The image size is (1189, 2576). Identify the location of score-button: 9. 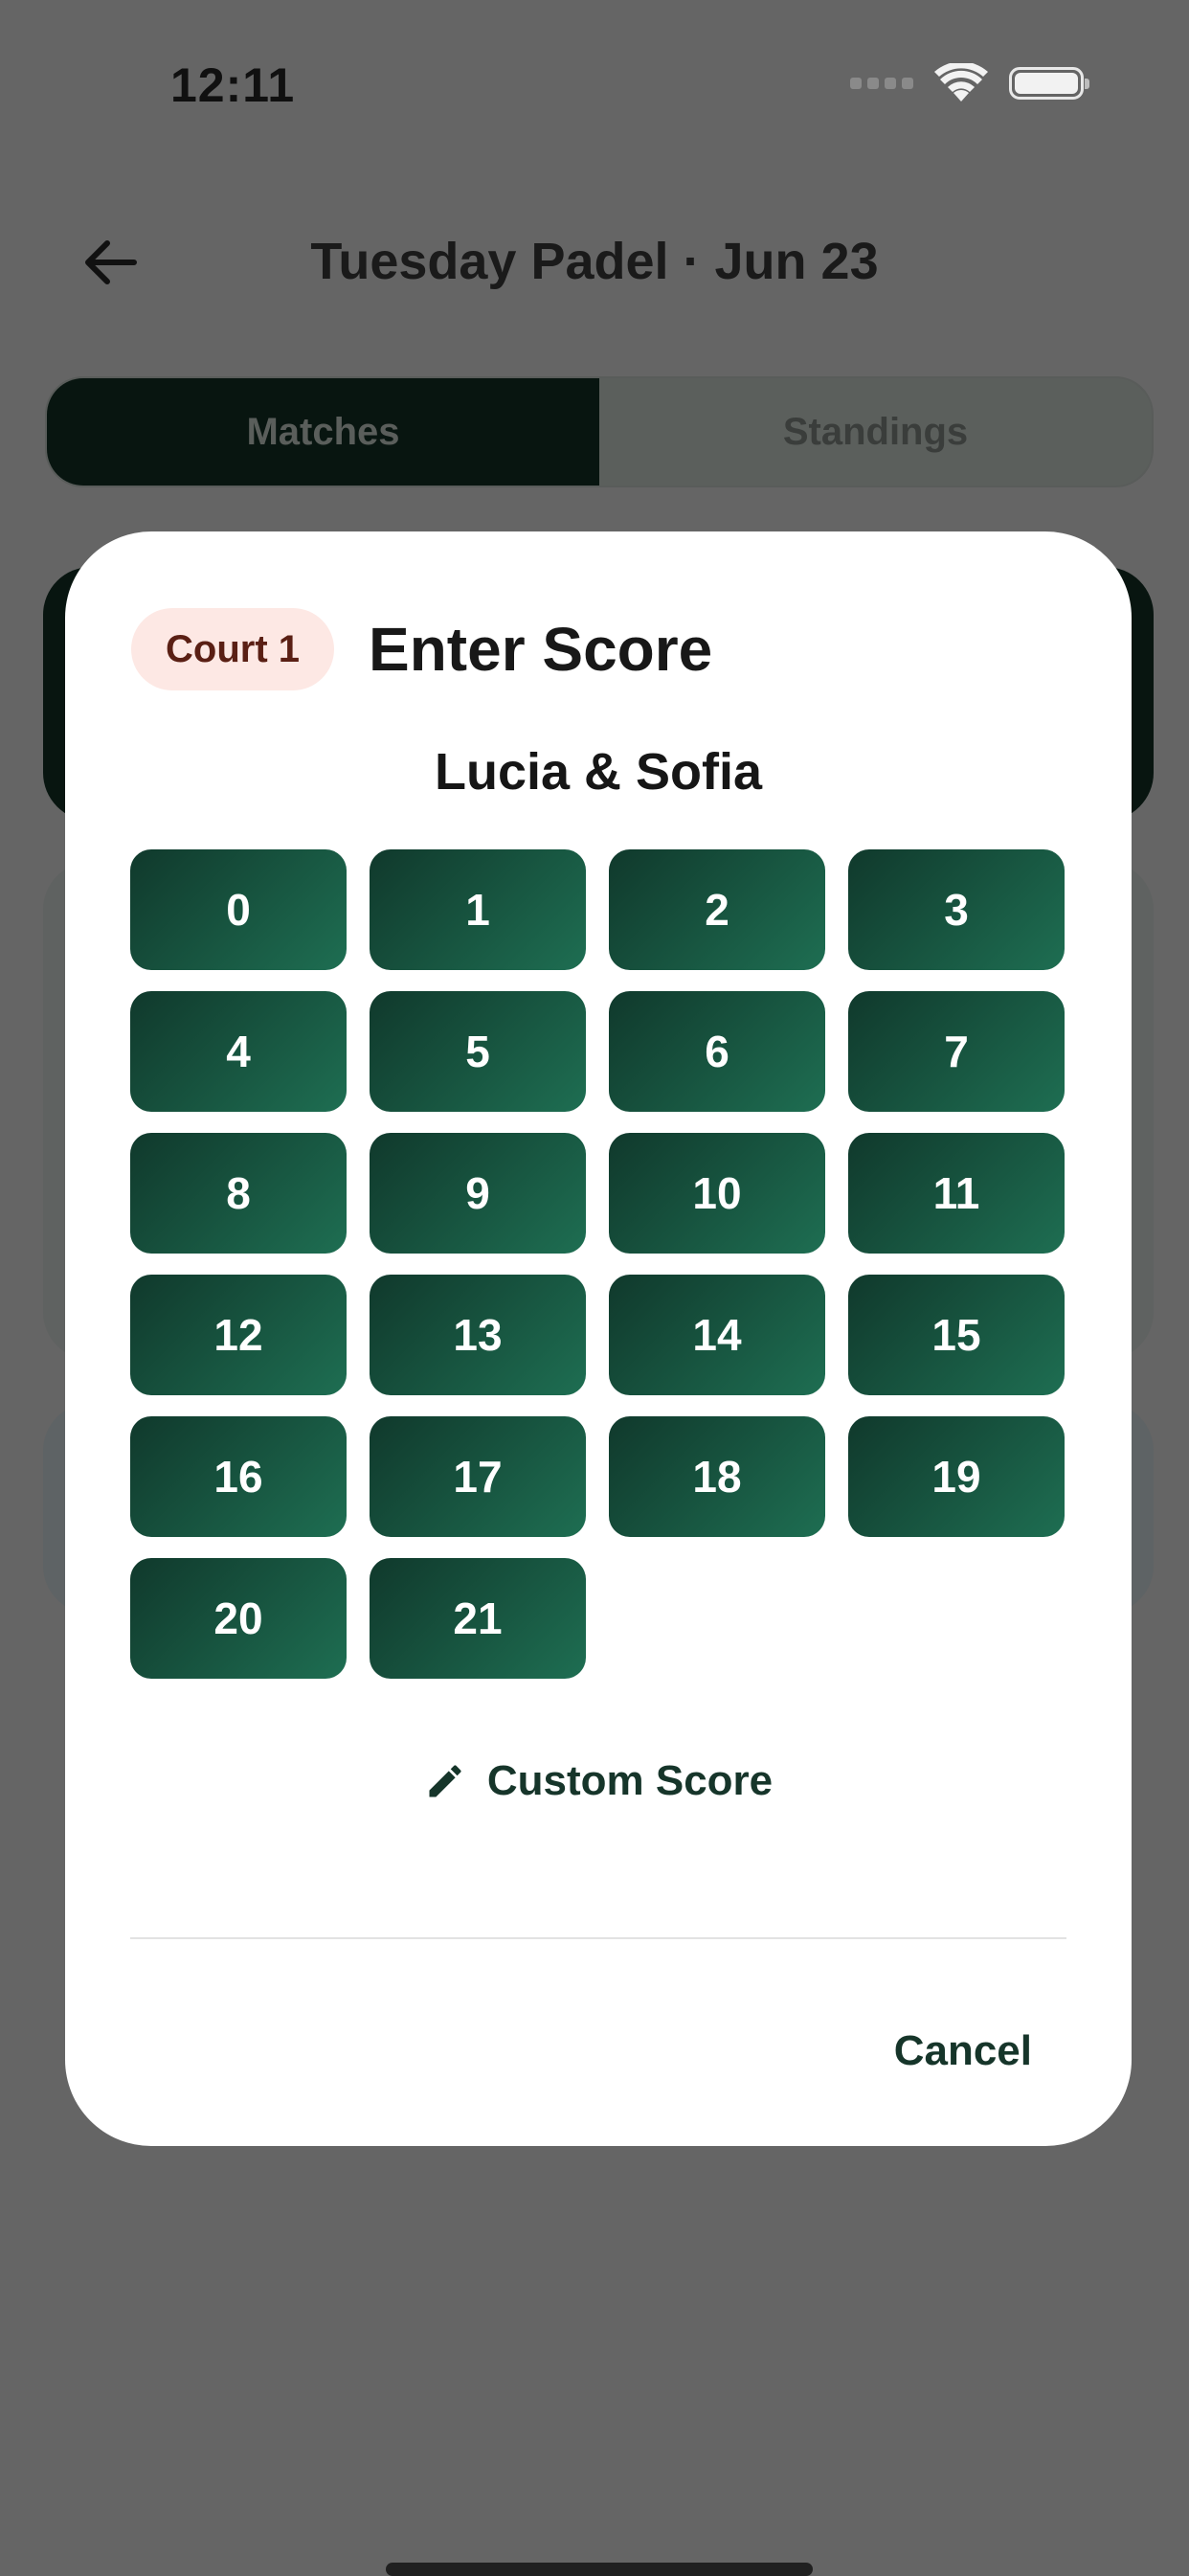
(478, 1193).